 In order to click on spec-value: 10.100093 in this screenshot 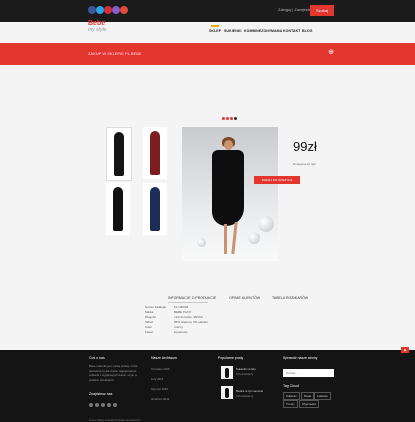, I will do `click(181, 307)`.